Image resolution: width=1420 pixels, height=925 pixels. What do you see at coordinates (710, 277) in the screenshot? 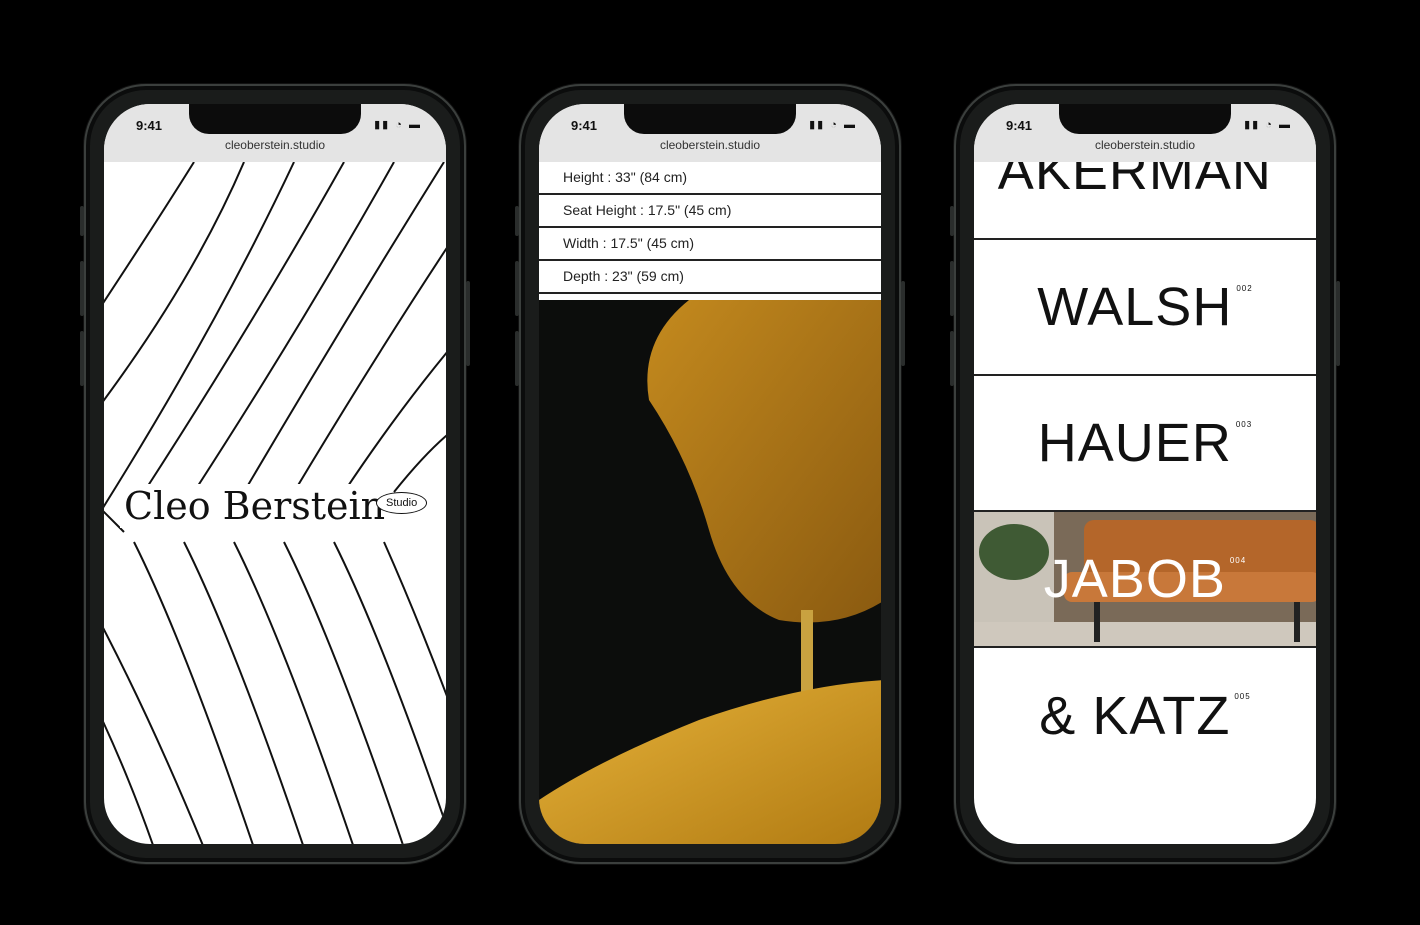
I see `spec-depth: Depth : 23" (59 cm)` at bounding box center [710, 277].